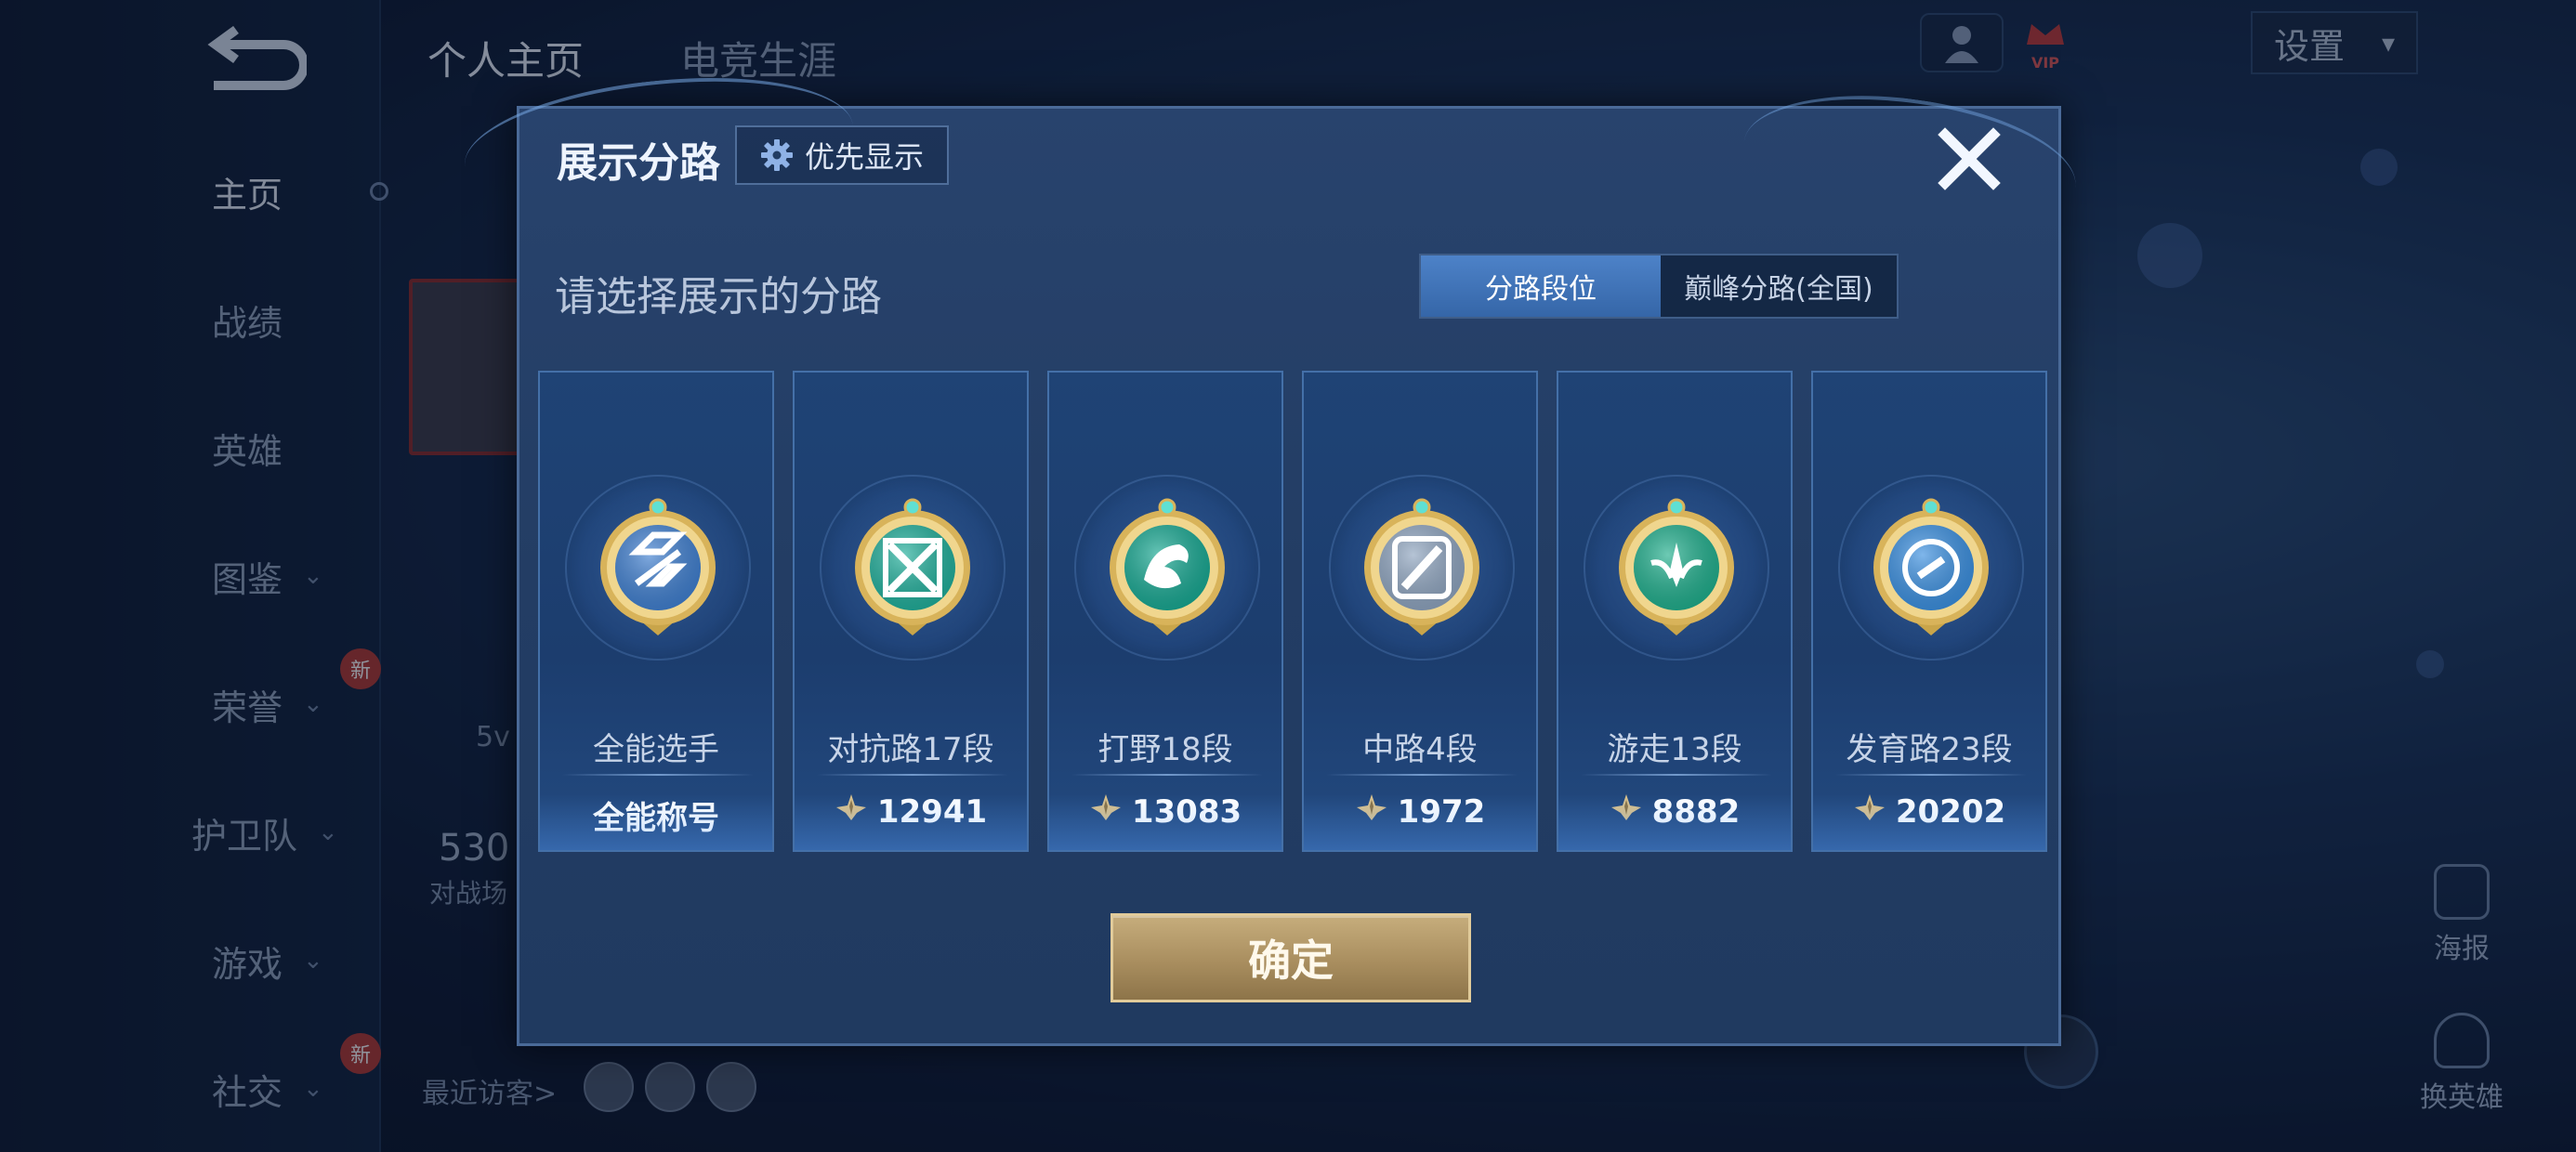 The image size is (2576, 1152). Describe the element at coordinates (1676, 567) in the screenshot. I see `roam-emblem-icon` at that location.